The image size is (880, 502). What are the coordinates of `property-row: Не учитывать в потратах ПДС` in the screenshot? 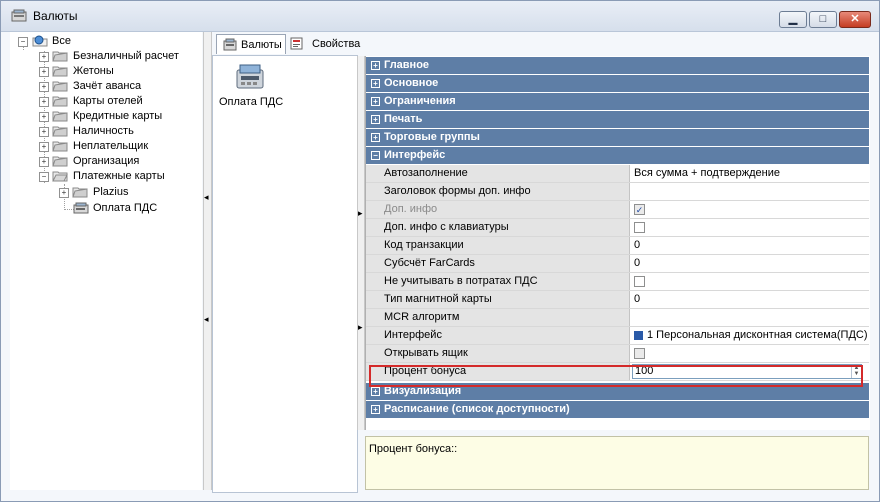 It's located at (617, 282).